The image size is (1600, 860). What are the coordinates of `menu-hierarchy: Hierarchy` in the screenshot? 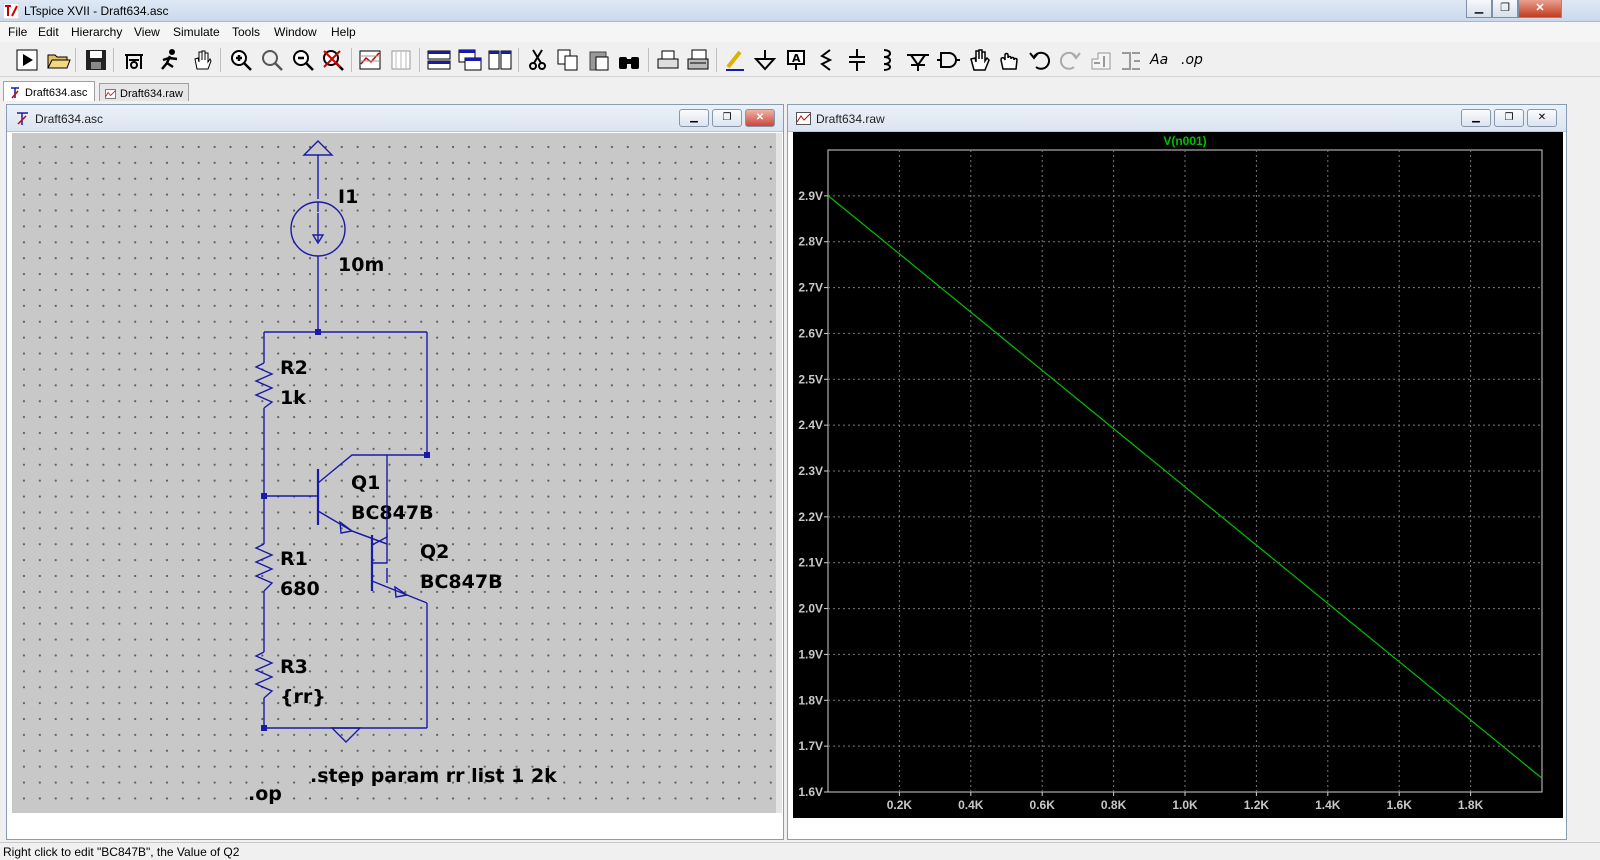 It's located at (96, 32).